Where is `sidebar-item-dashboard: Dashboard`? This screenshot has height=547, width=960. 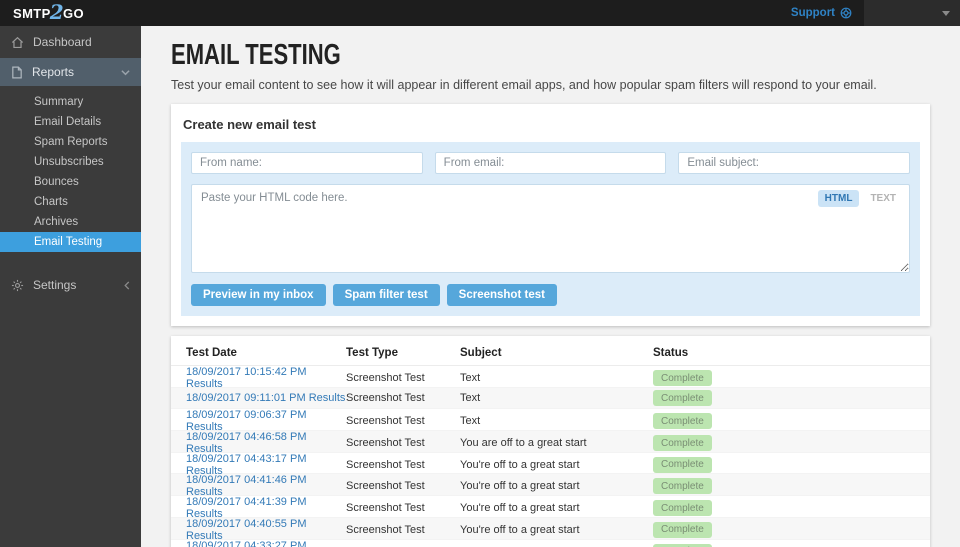 sidebar-item-dashboard: Dashboard is located at coordinates (70, 42).